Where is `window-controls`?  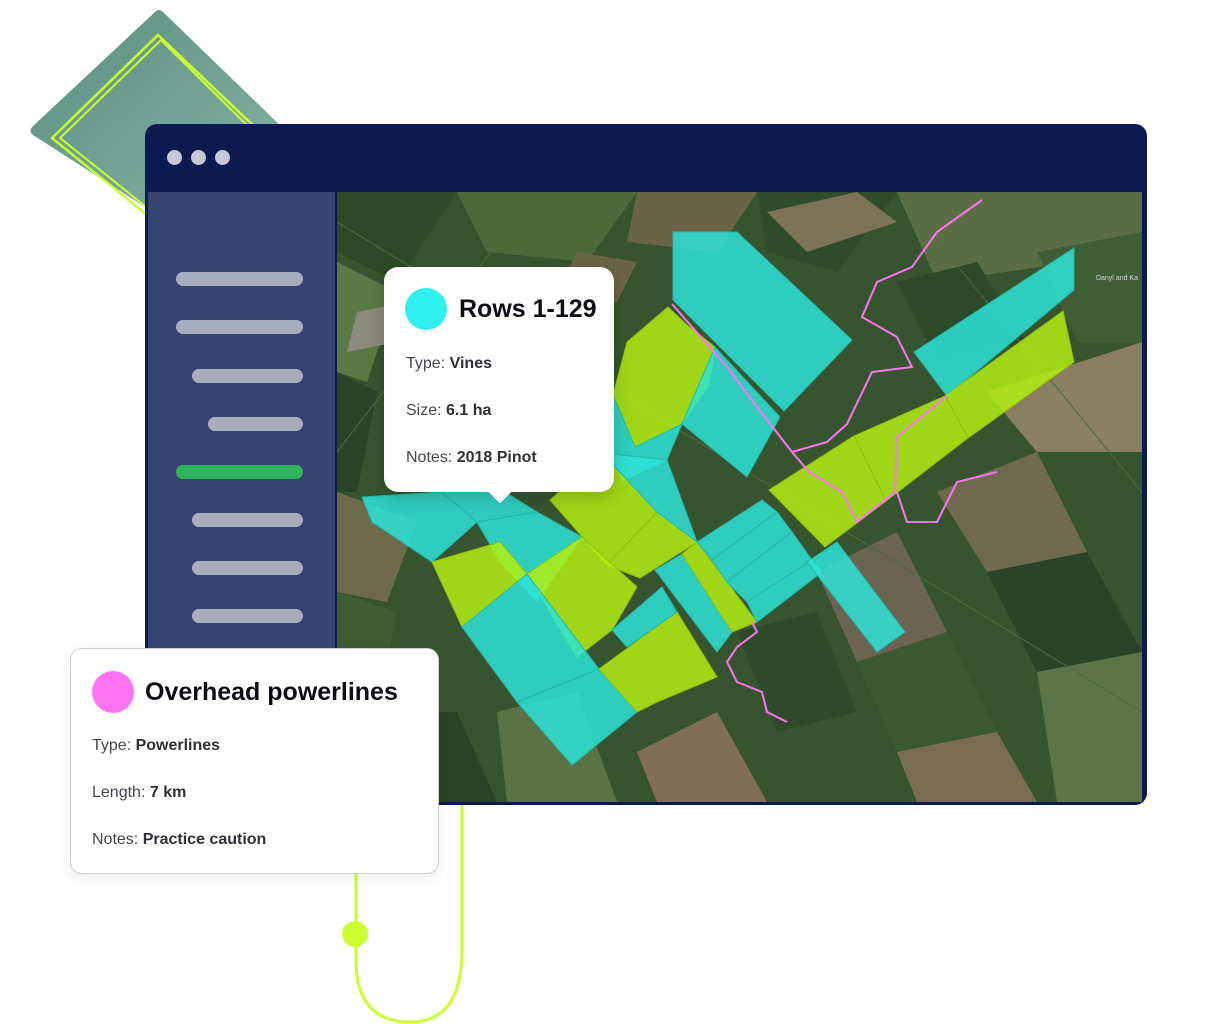
window-controls is located at coordinates (198, 157).